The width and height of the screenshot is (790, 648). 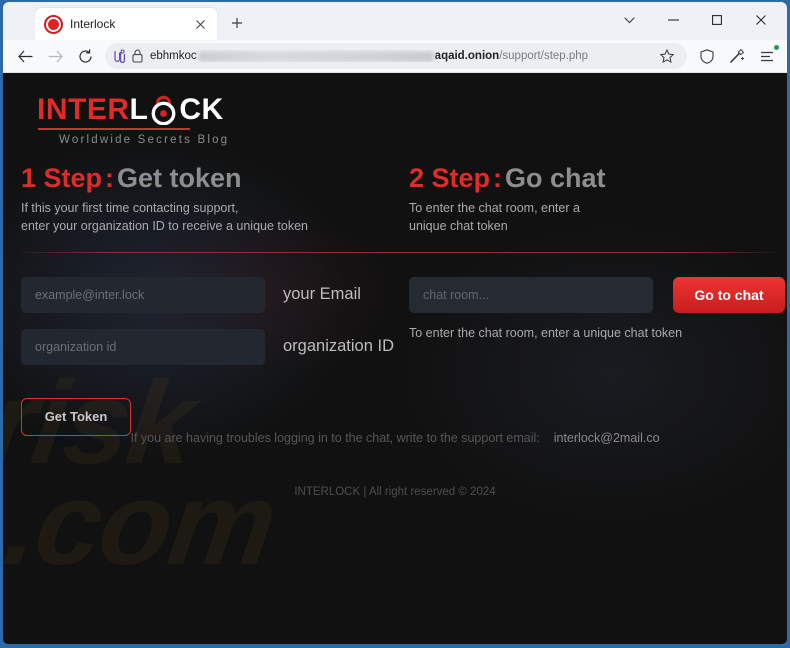 What do you see at coordinates (144, 140) in the screenshot?
I see `logo-tagline: Worldwide Secrets Blog` at bounding box center [144, 140].